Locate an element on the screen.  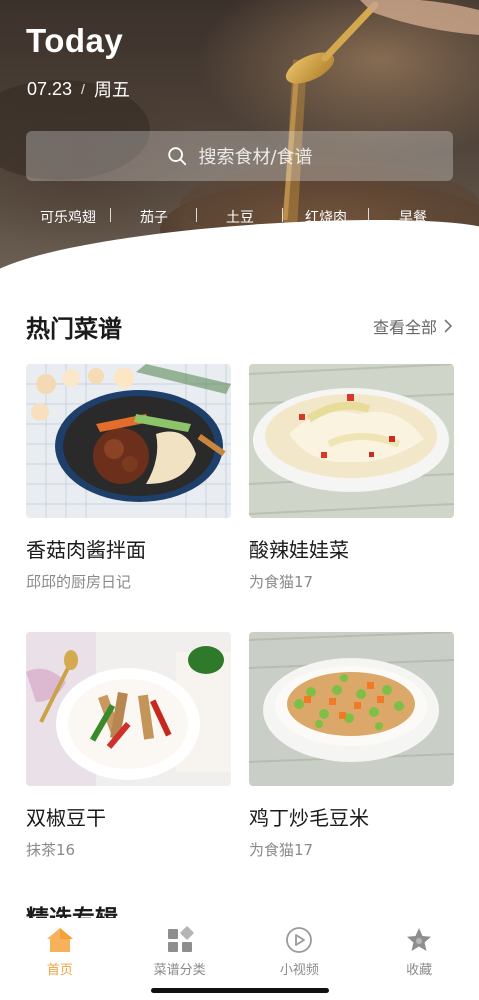
date-text: 07.23 is located at coordinates (50, 88).